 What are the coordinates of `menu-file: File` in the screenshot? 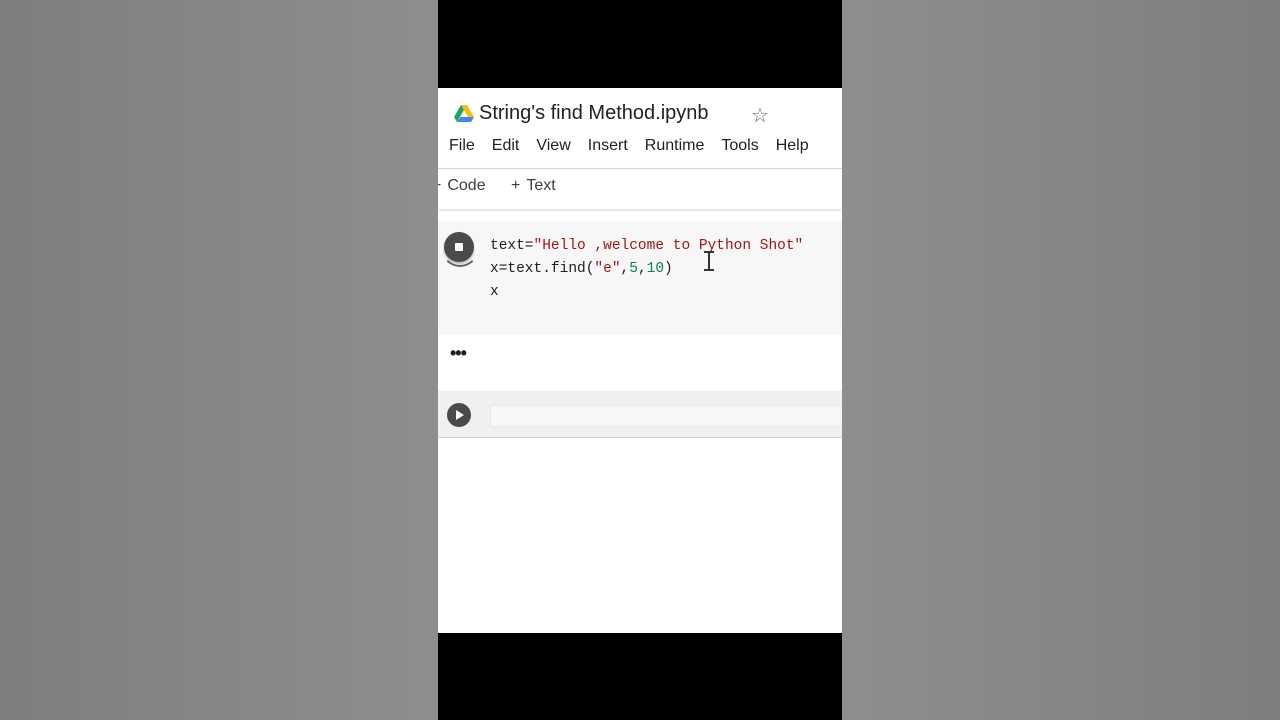 It's located at (462, 146).